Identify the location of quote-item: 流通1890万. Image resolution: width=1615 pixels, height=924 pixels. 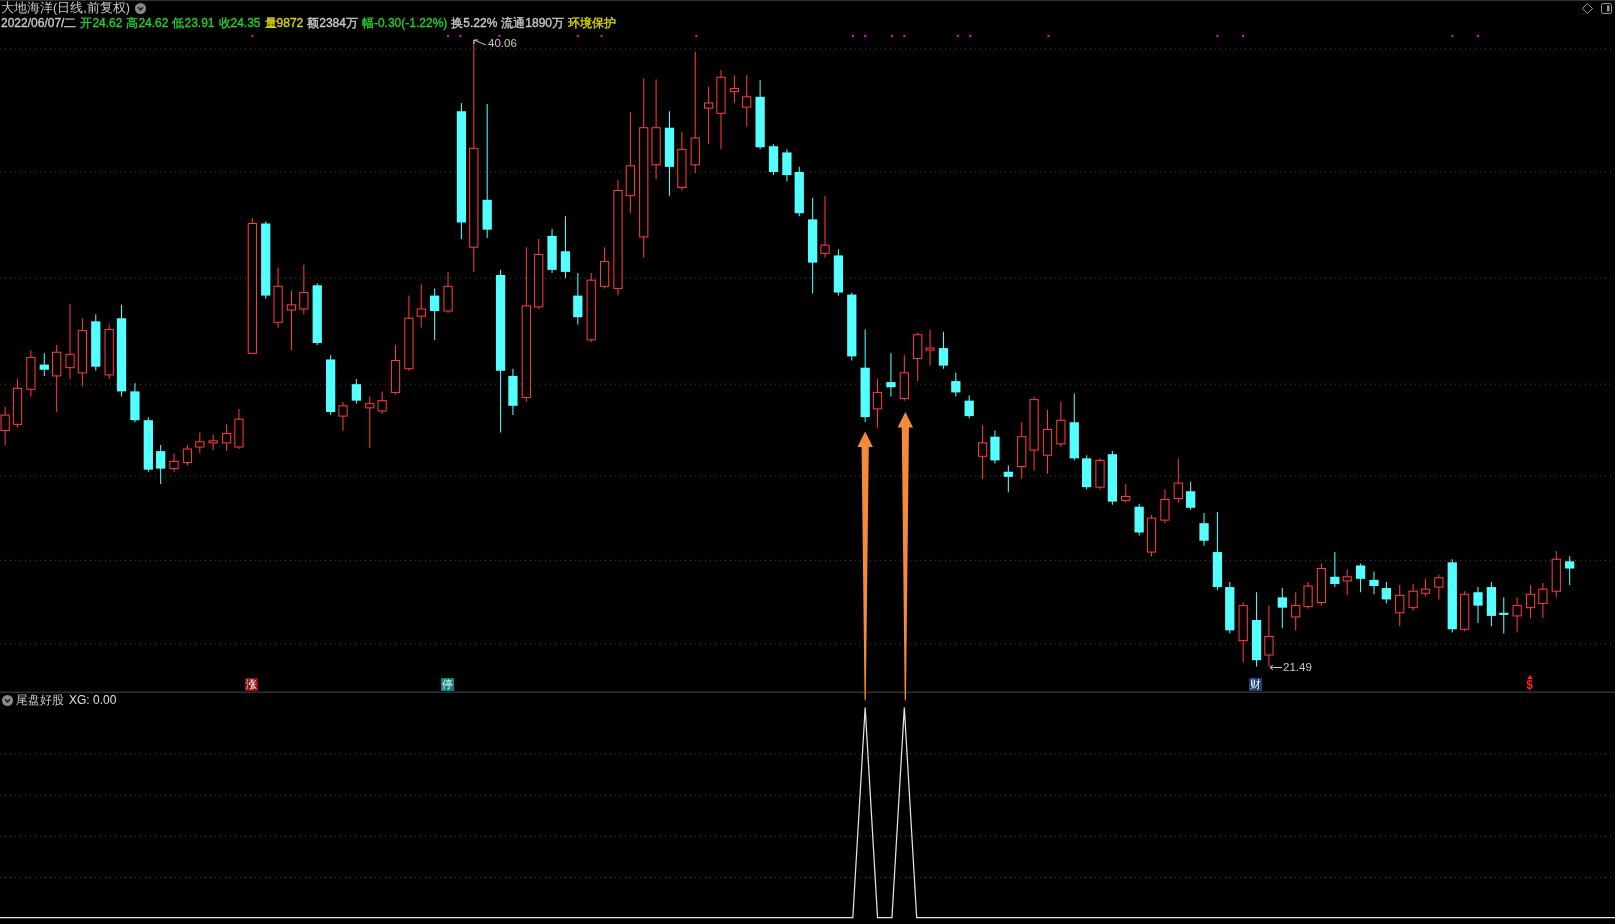
(533, 23).